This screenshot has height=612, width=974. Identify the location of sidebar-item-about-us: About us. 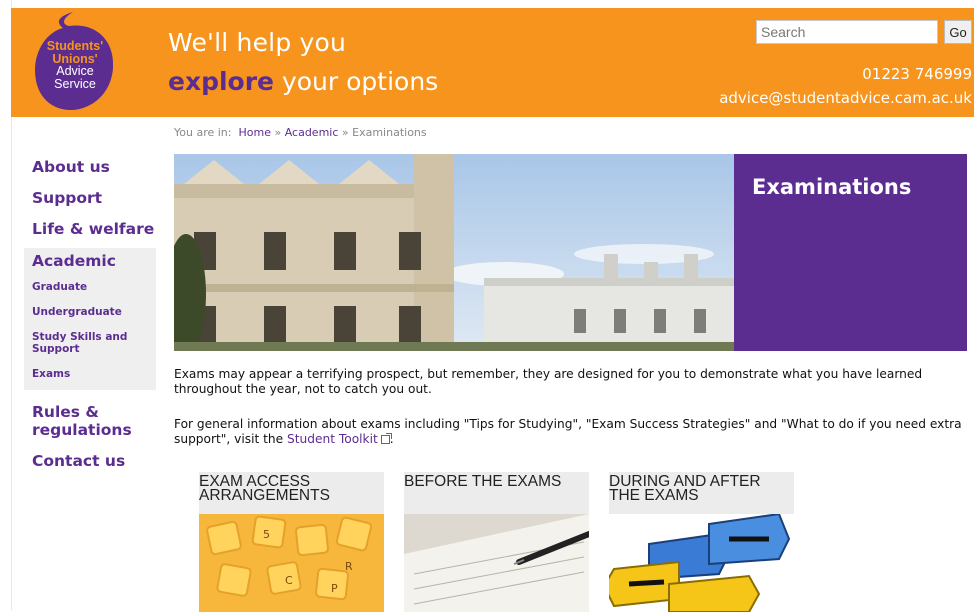
(94, 167).